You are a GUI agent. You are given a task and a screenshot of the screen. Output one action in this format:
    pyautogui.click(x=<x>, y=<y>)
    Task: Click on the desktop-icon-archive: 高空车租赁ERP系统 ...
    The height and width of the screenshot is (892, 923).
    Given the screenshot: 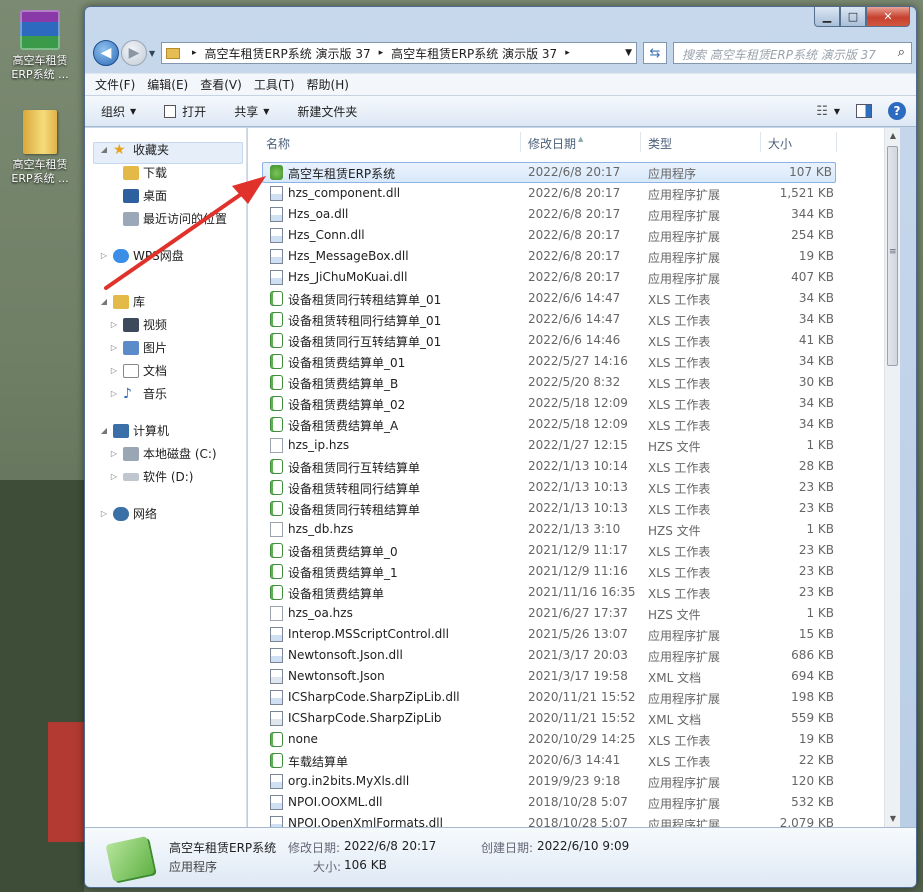 What is the action you would take?
    pyautogui.click(x=40, y=46)
    